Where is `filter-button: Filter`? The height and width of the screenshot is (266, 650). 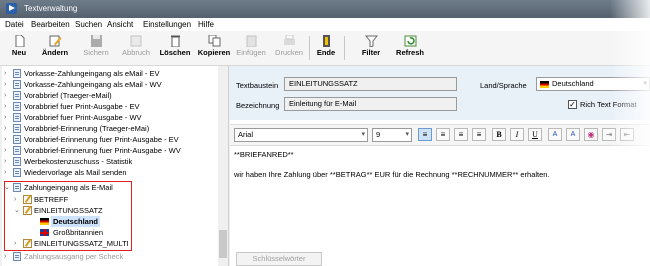 filter-button: Filter is located at coordinates (371, 48).